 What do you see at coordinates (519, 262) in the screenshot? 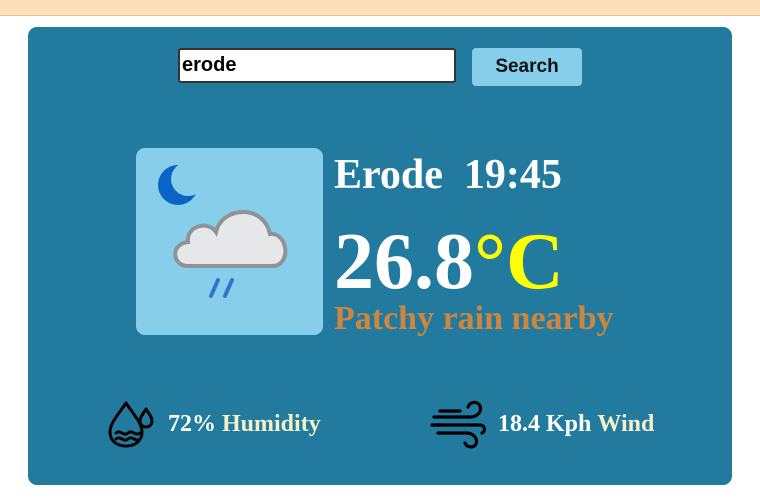
I see `temperature-unit: °C` at bounding box center [519, 262].